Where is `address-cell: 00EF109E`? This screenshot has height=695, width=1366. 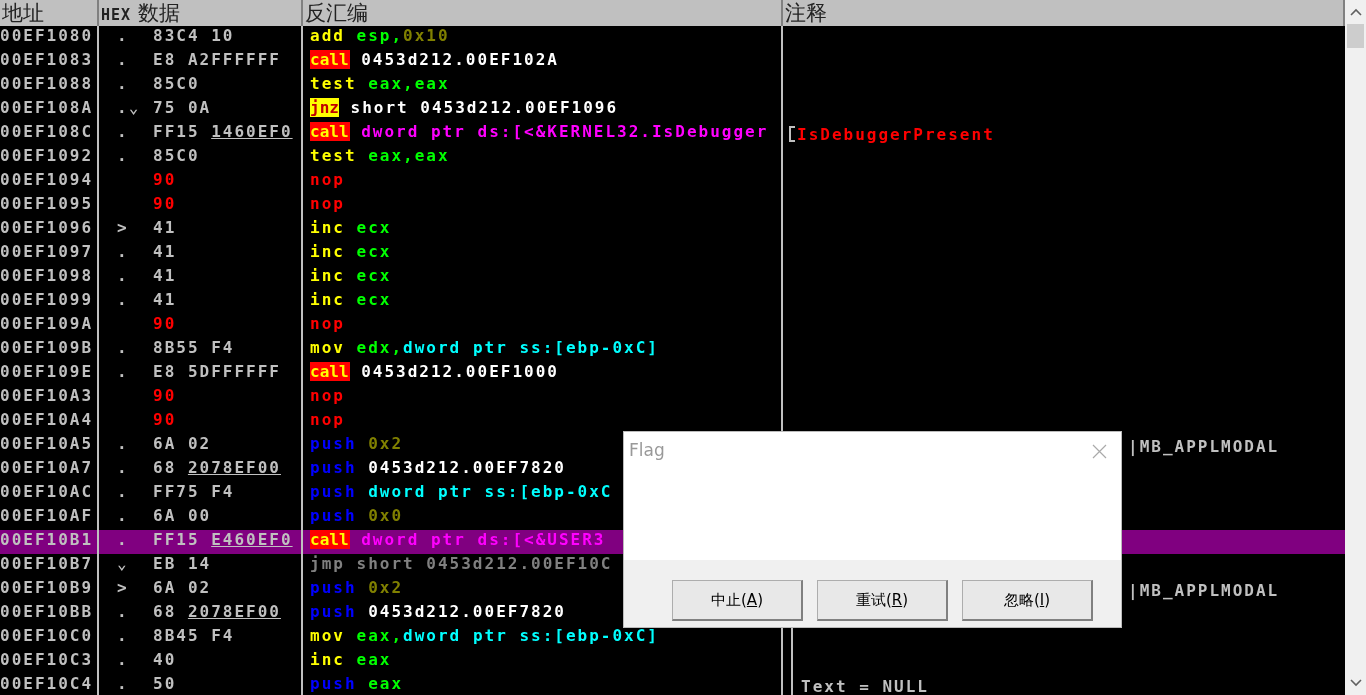
address-cell: 00EF109E is located at coordinates (49, 374).